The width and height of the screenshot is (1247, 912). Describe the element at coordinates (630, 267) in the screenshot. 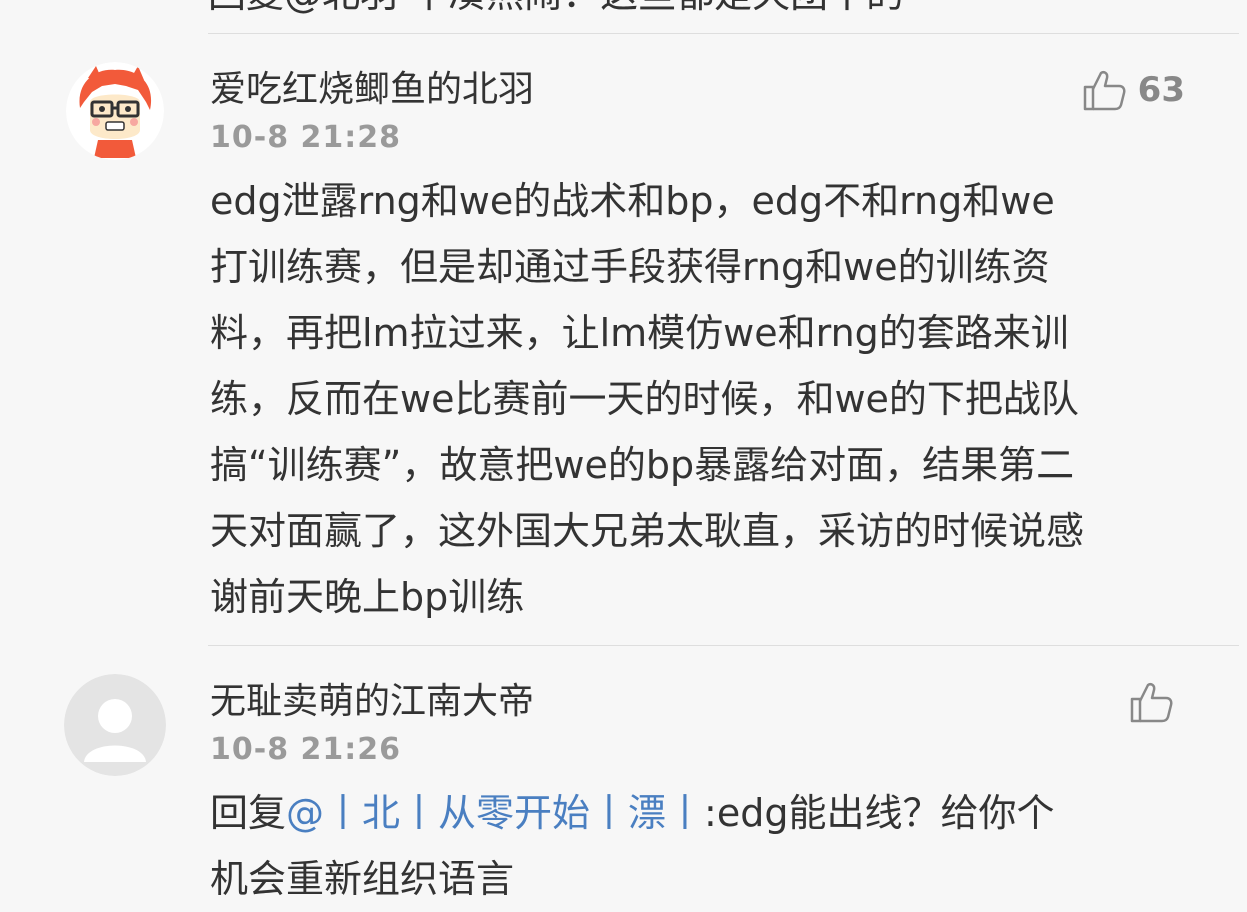

I see `comment-line: 打训练赛，但是却通过手段获得rng和we的训练资` at that location.